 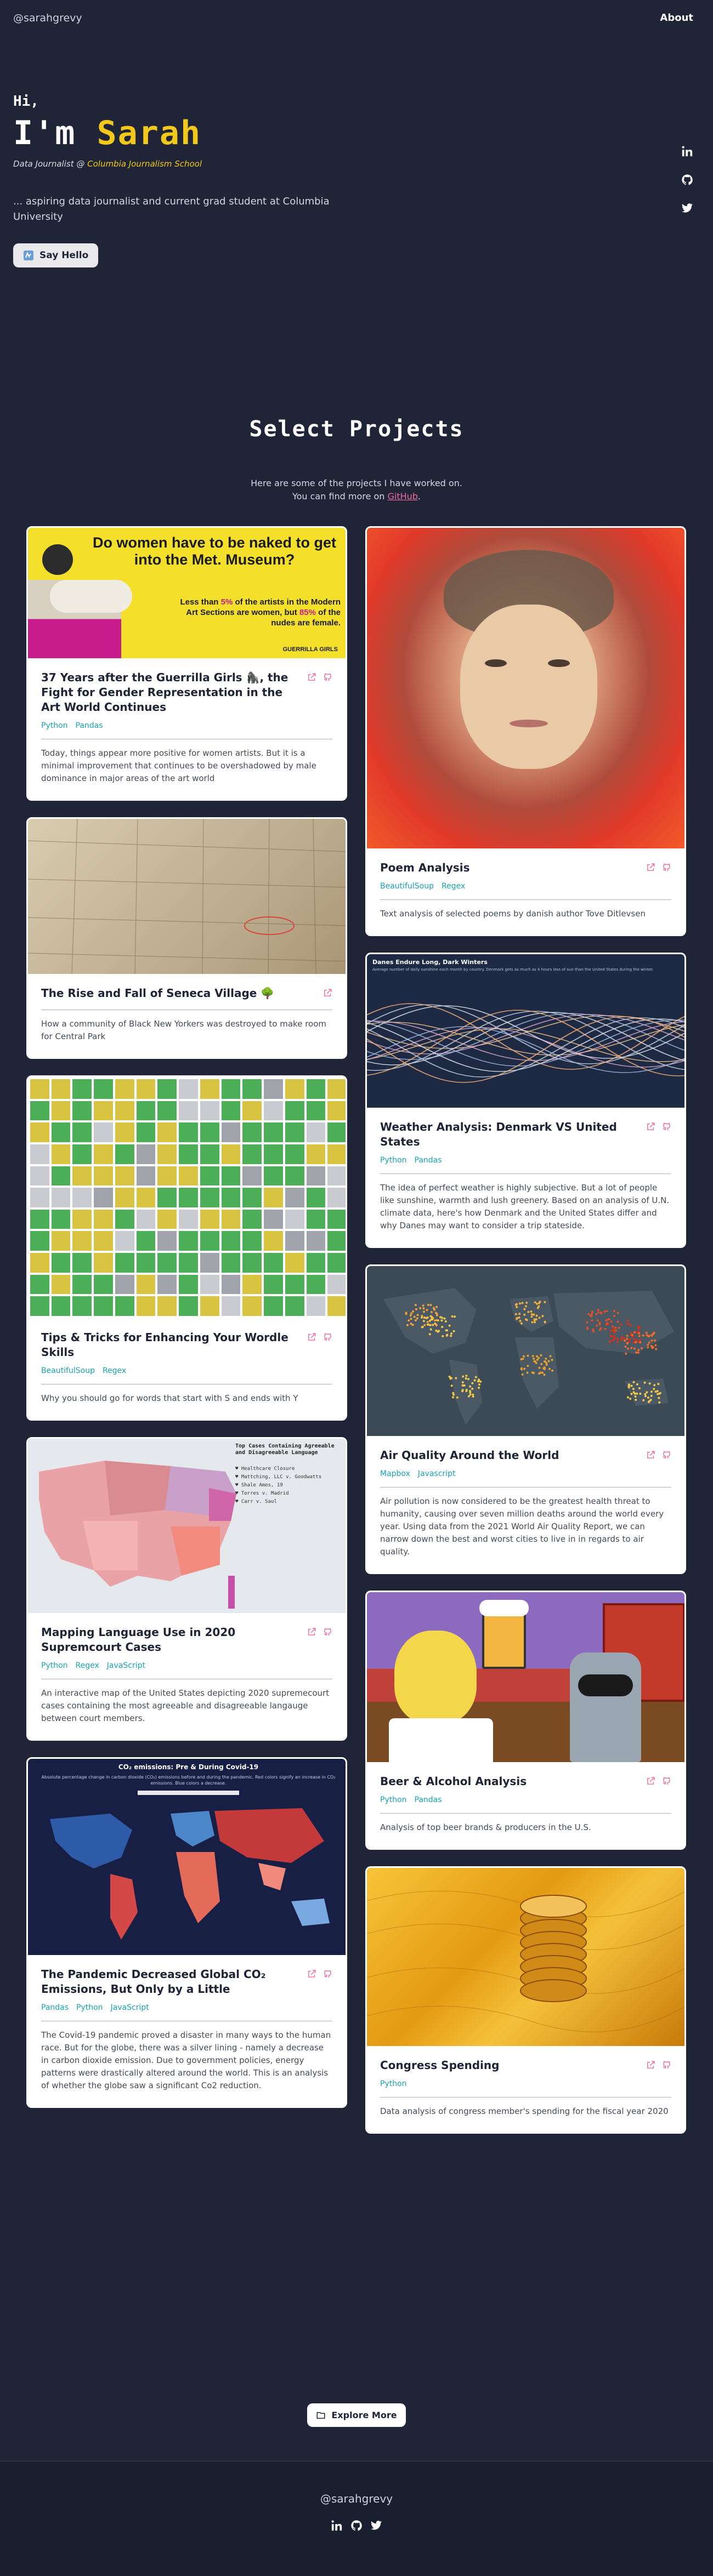 I want to click on air-quality-map-image, so click(x=525, y=1351).